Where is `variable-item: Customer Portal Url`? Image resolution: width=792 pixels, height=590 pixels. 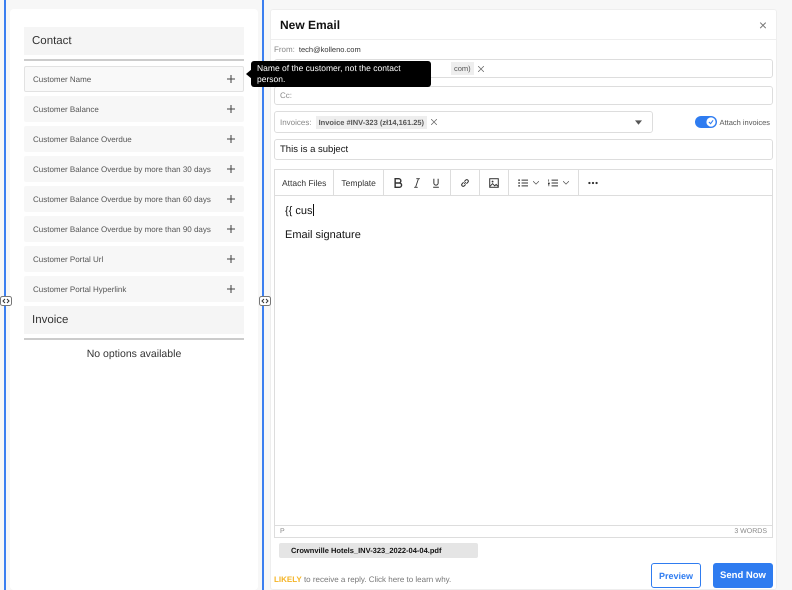 variable-item: Customer Portal Url is located at coordinates (134, 259).